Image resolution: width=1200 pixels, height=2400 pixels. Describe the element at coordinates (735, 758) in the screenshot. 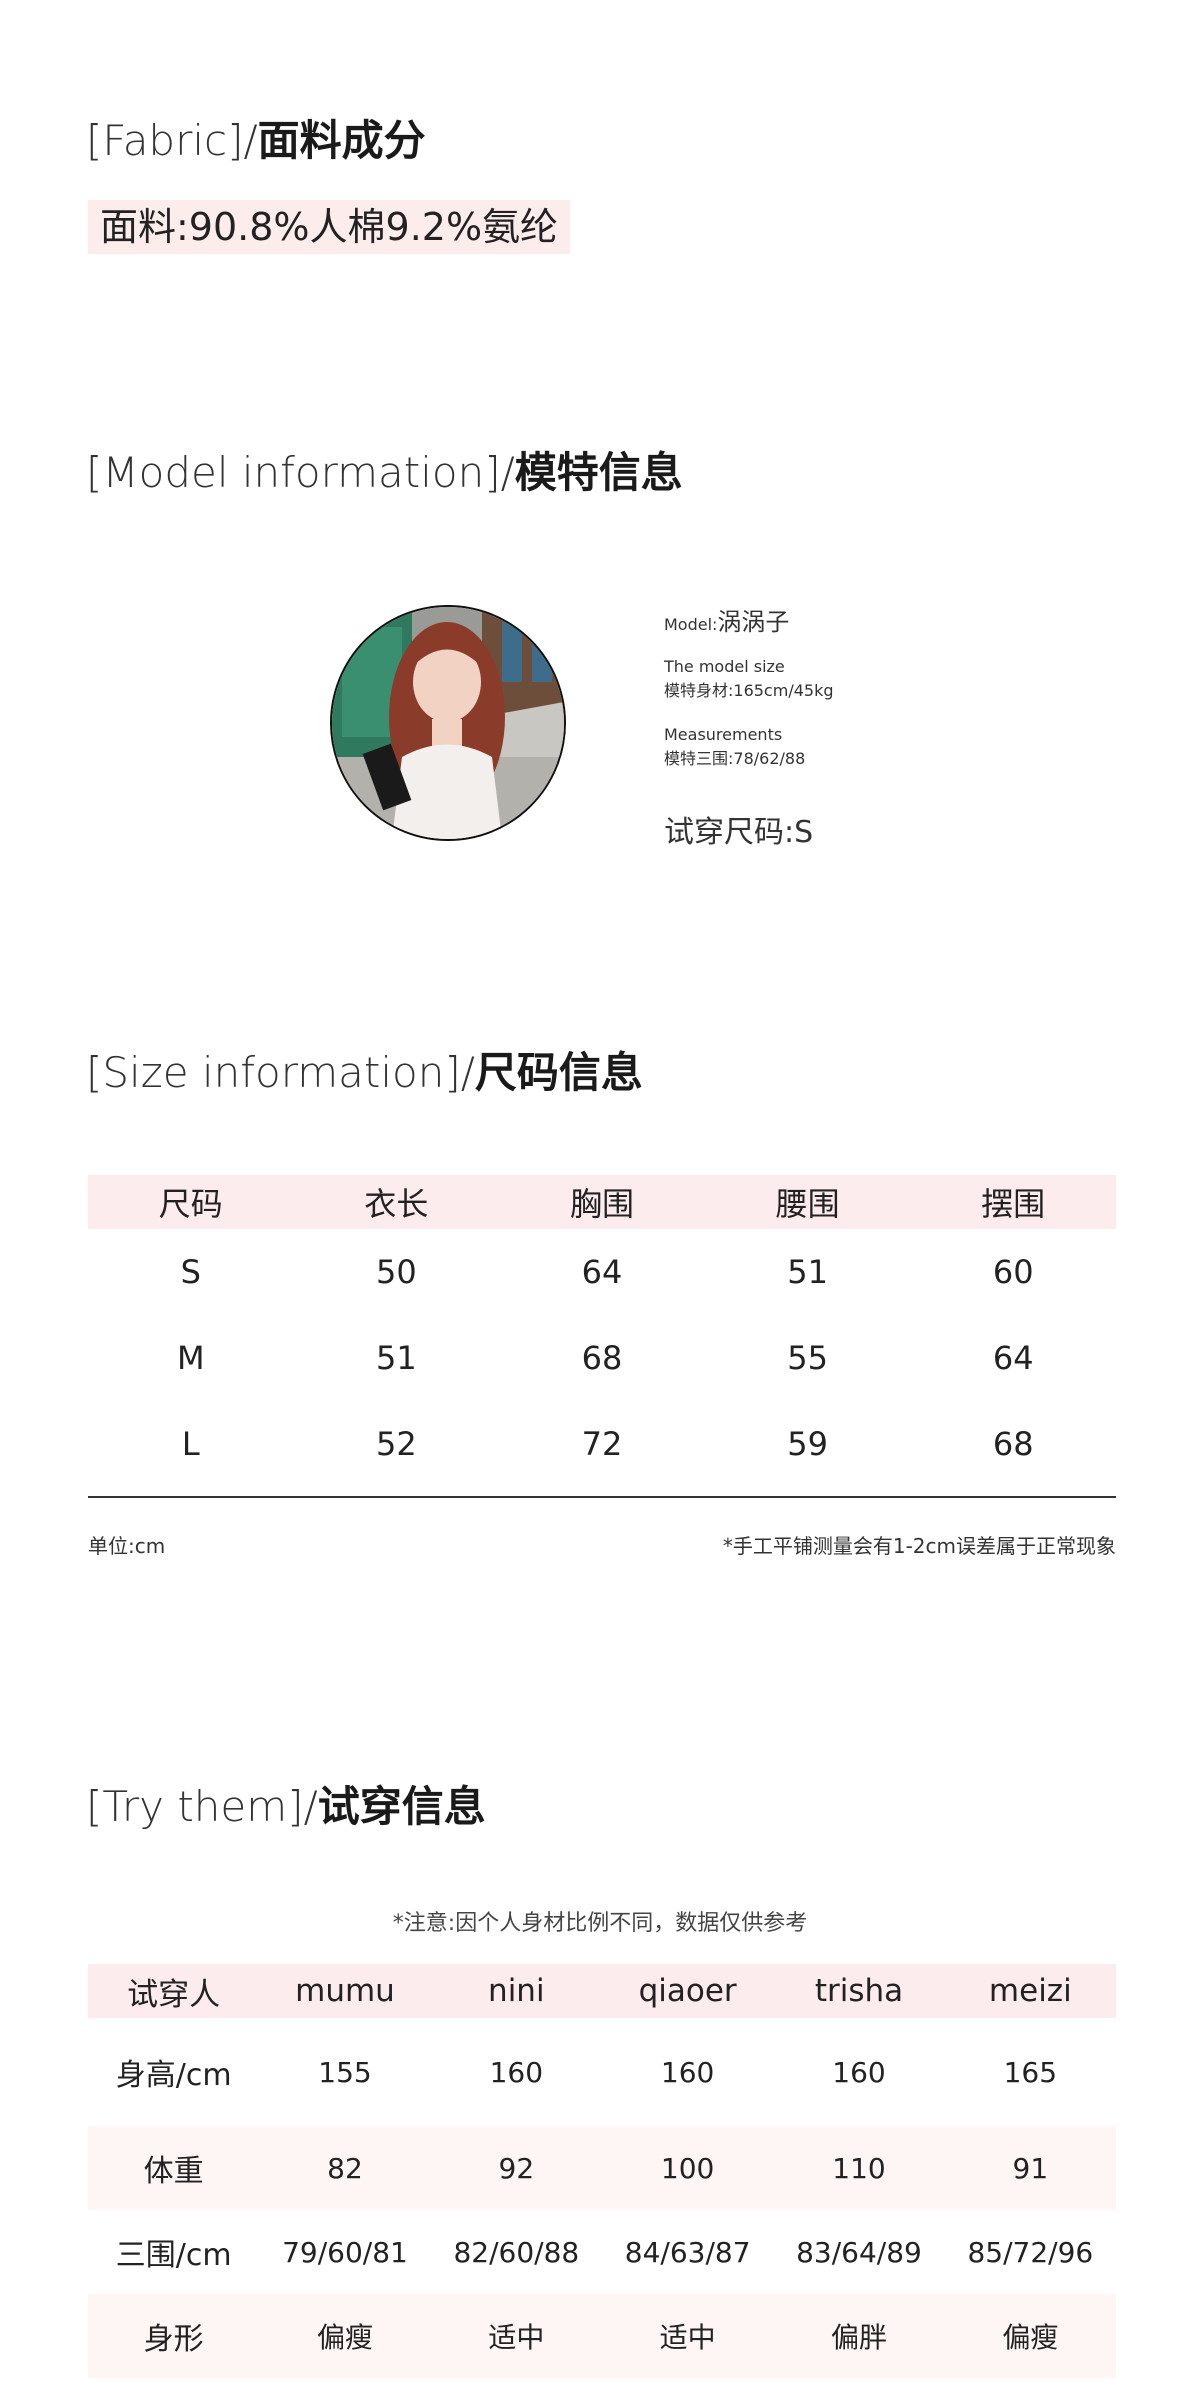

I see `model-measure-value: 模特三围:78/62/88` at that location.